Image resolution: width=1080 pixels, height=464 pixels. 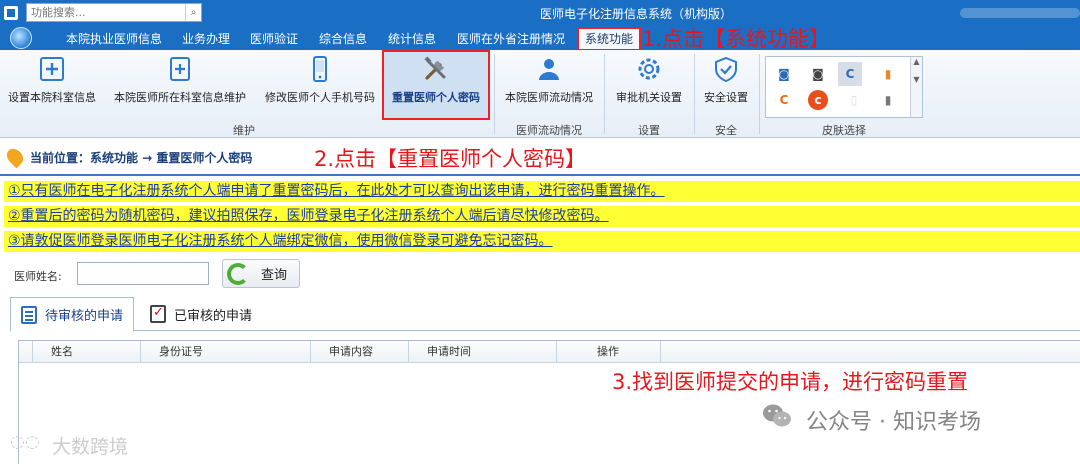 What do you see at coordinates (238, 273) in the screenshot?
I see `refresh-icon` at bounding box center [238, 273].